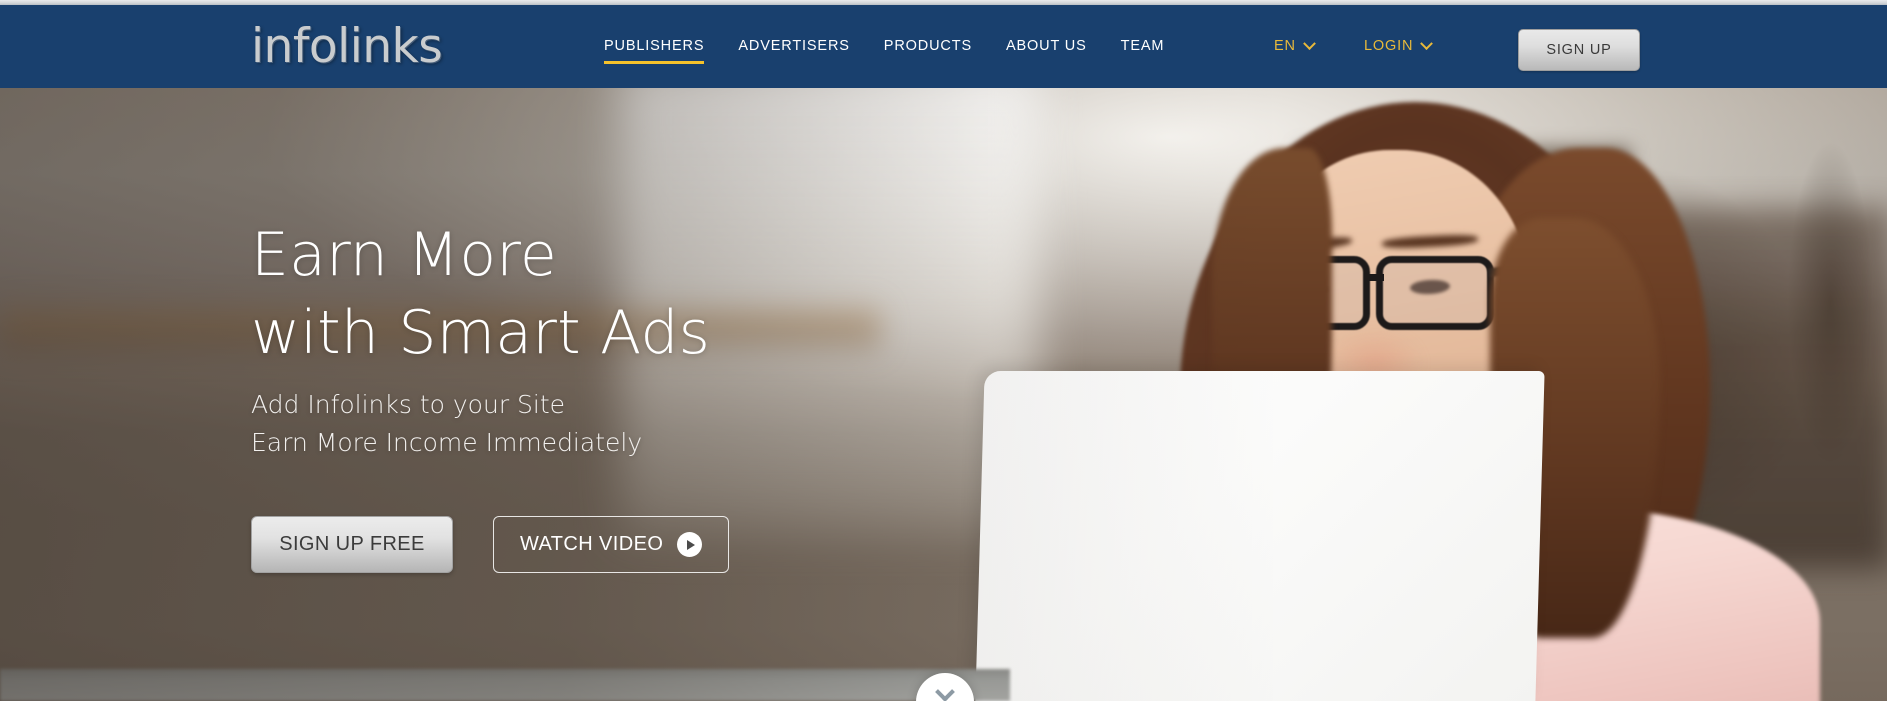  What do you see at coordinates (1285, 46) in the screenshot?
I see `language-label: EN` at bounding box center [1285, 46].